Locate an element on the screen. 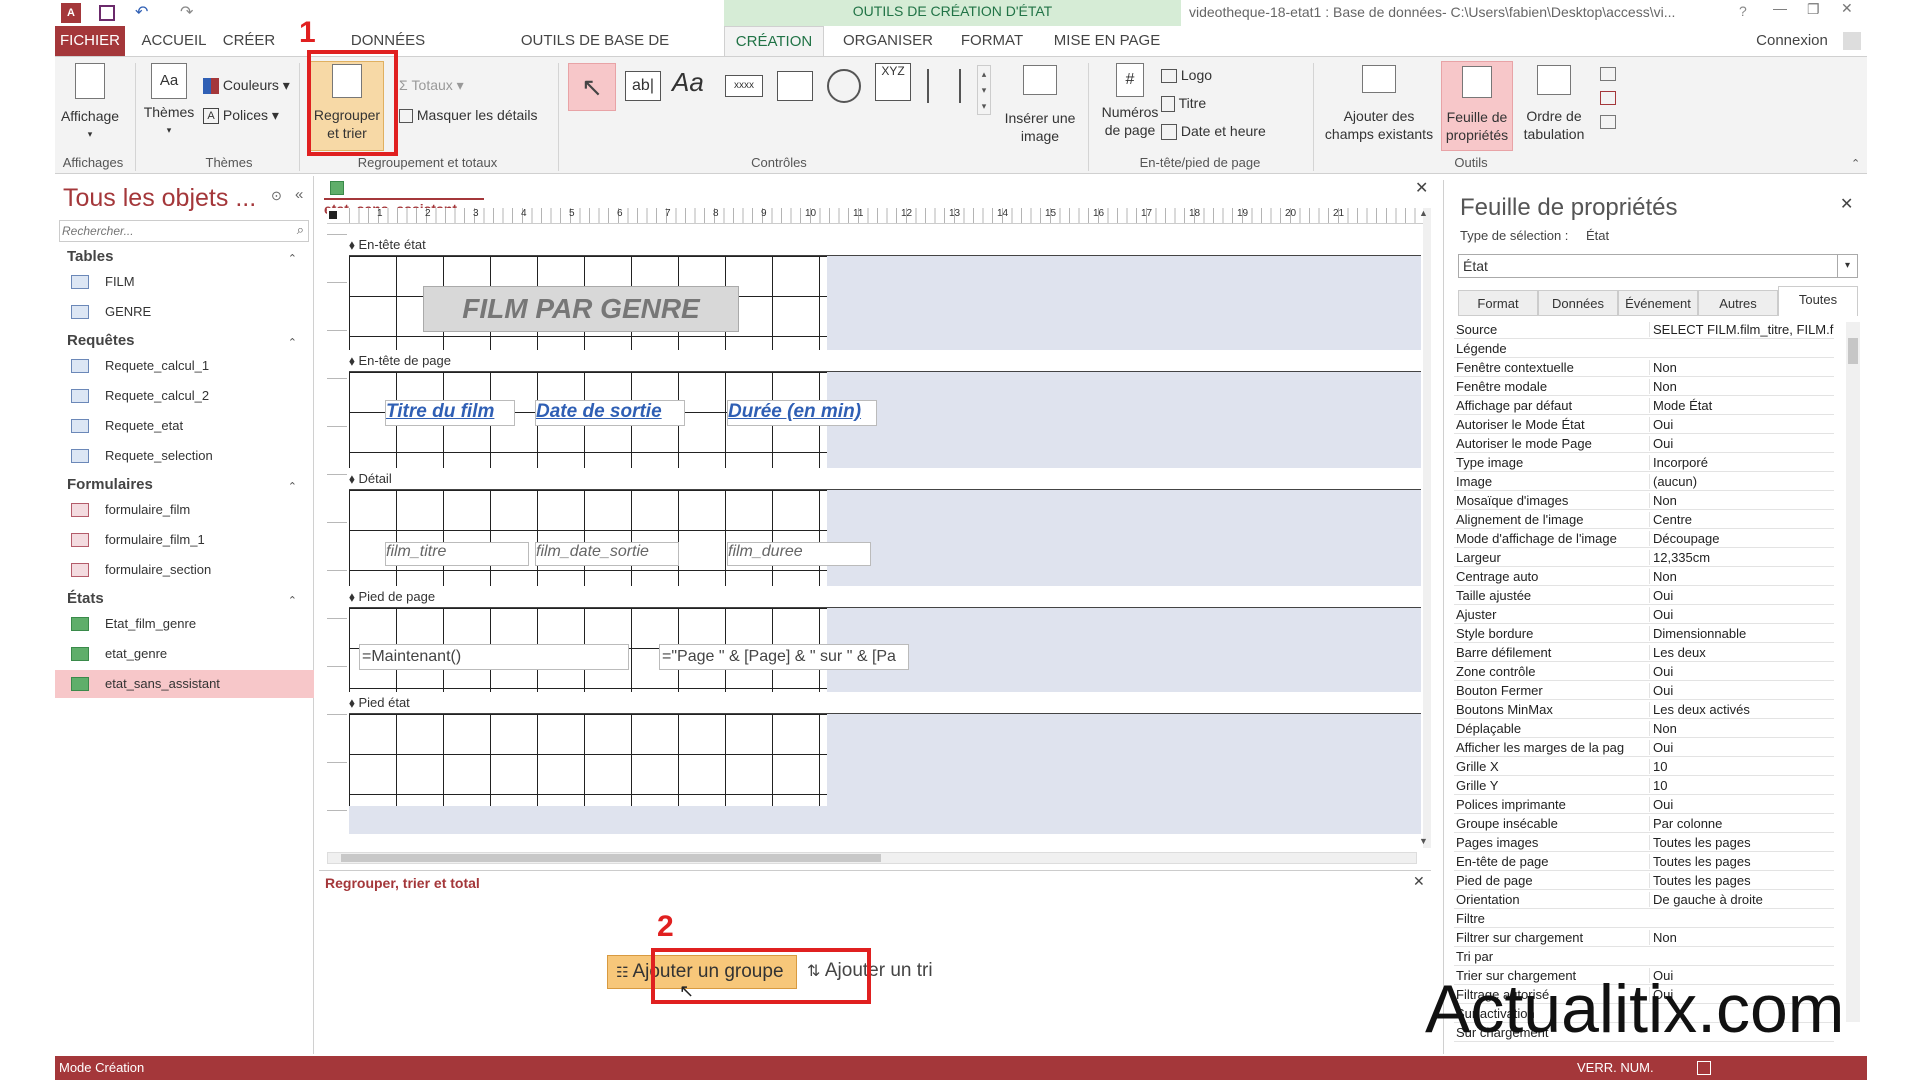 The height and width of the screenshot is (1080, 1920). close-window-button: ✕ is located at coordinates (1847, 8).